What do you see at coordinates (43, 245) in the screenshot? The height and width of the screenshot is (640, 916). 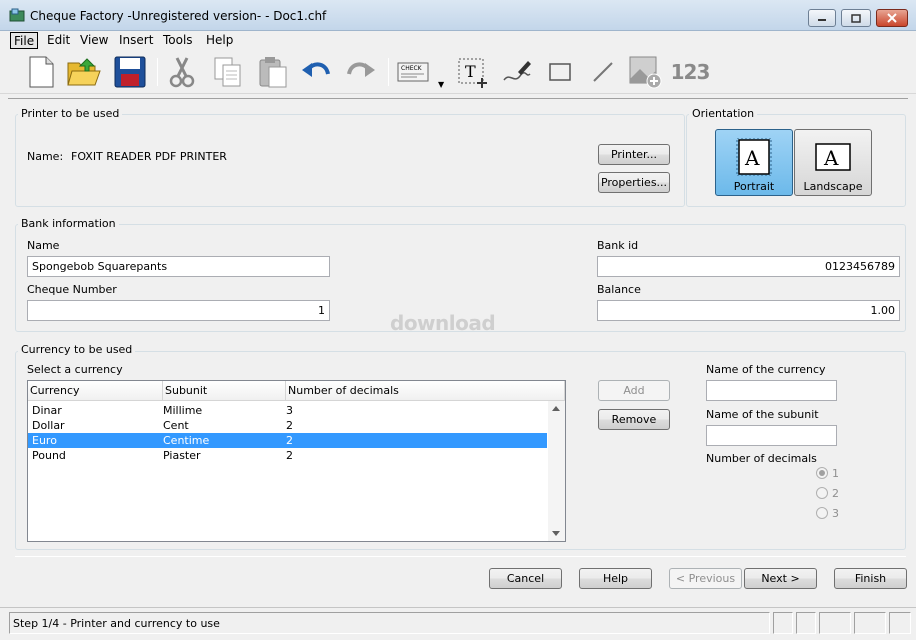 I see `bank-name-label: Name` at bounding box center [43, 245].